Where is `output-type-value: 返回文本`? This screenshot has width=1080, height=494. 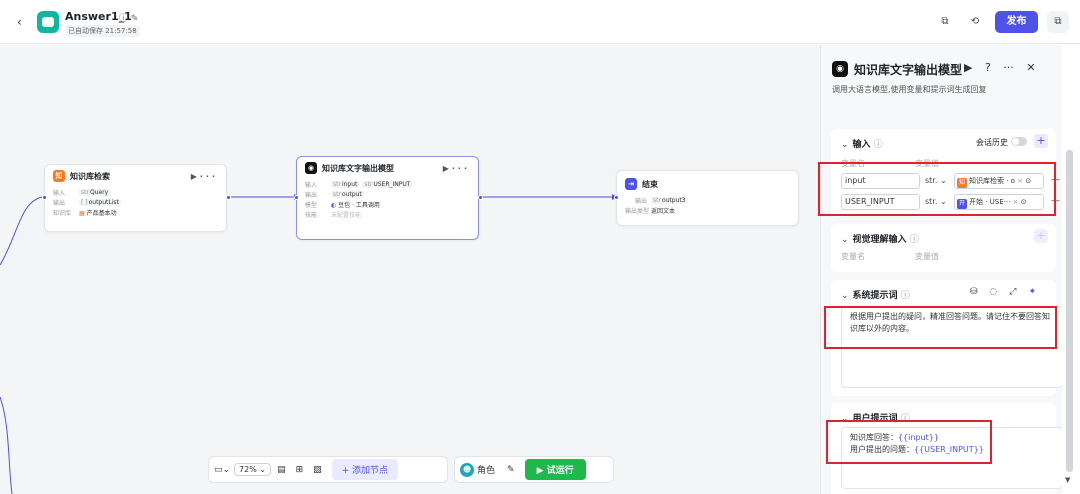
output-type-value: 返回文本 is located at coordinates (663, 211).